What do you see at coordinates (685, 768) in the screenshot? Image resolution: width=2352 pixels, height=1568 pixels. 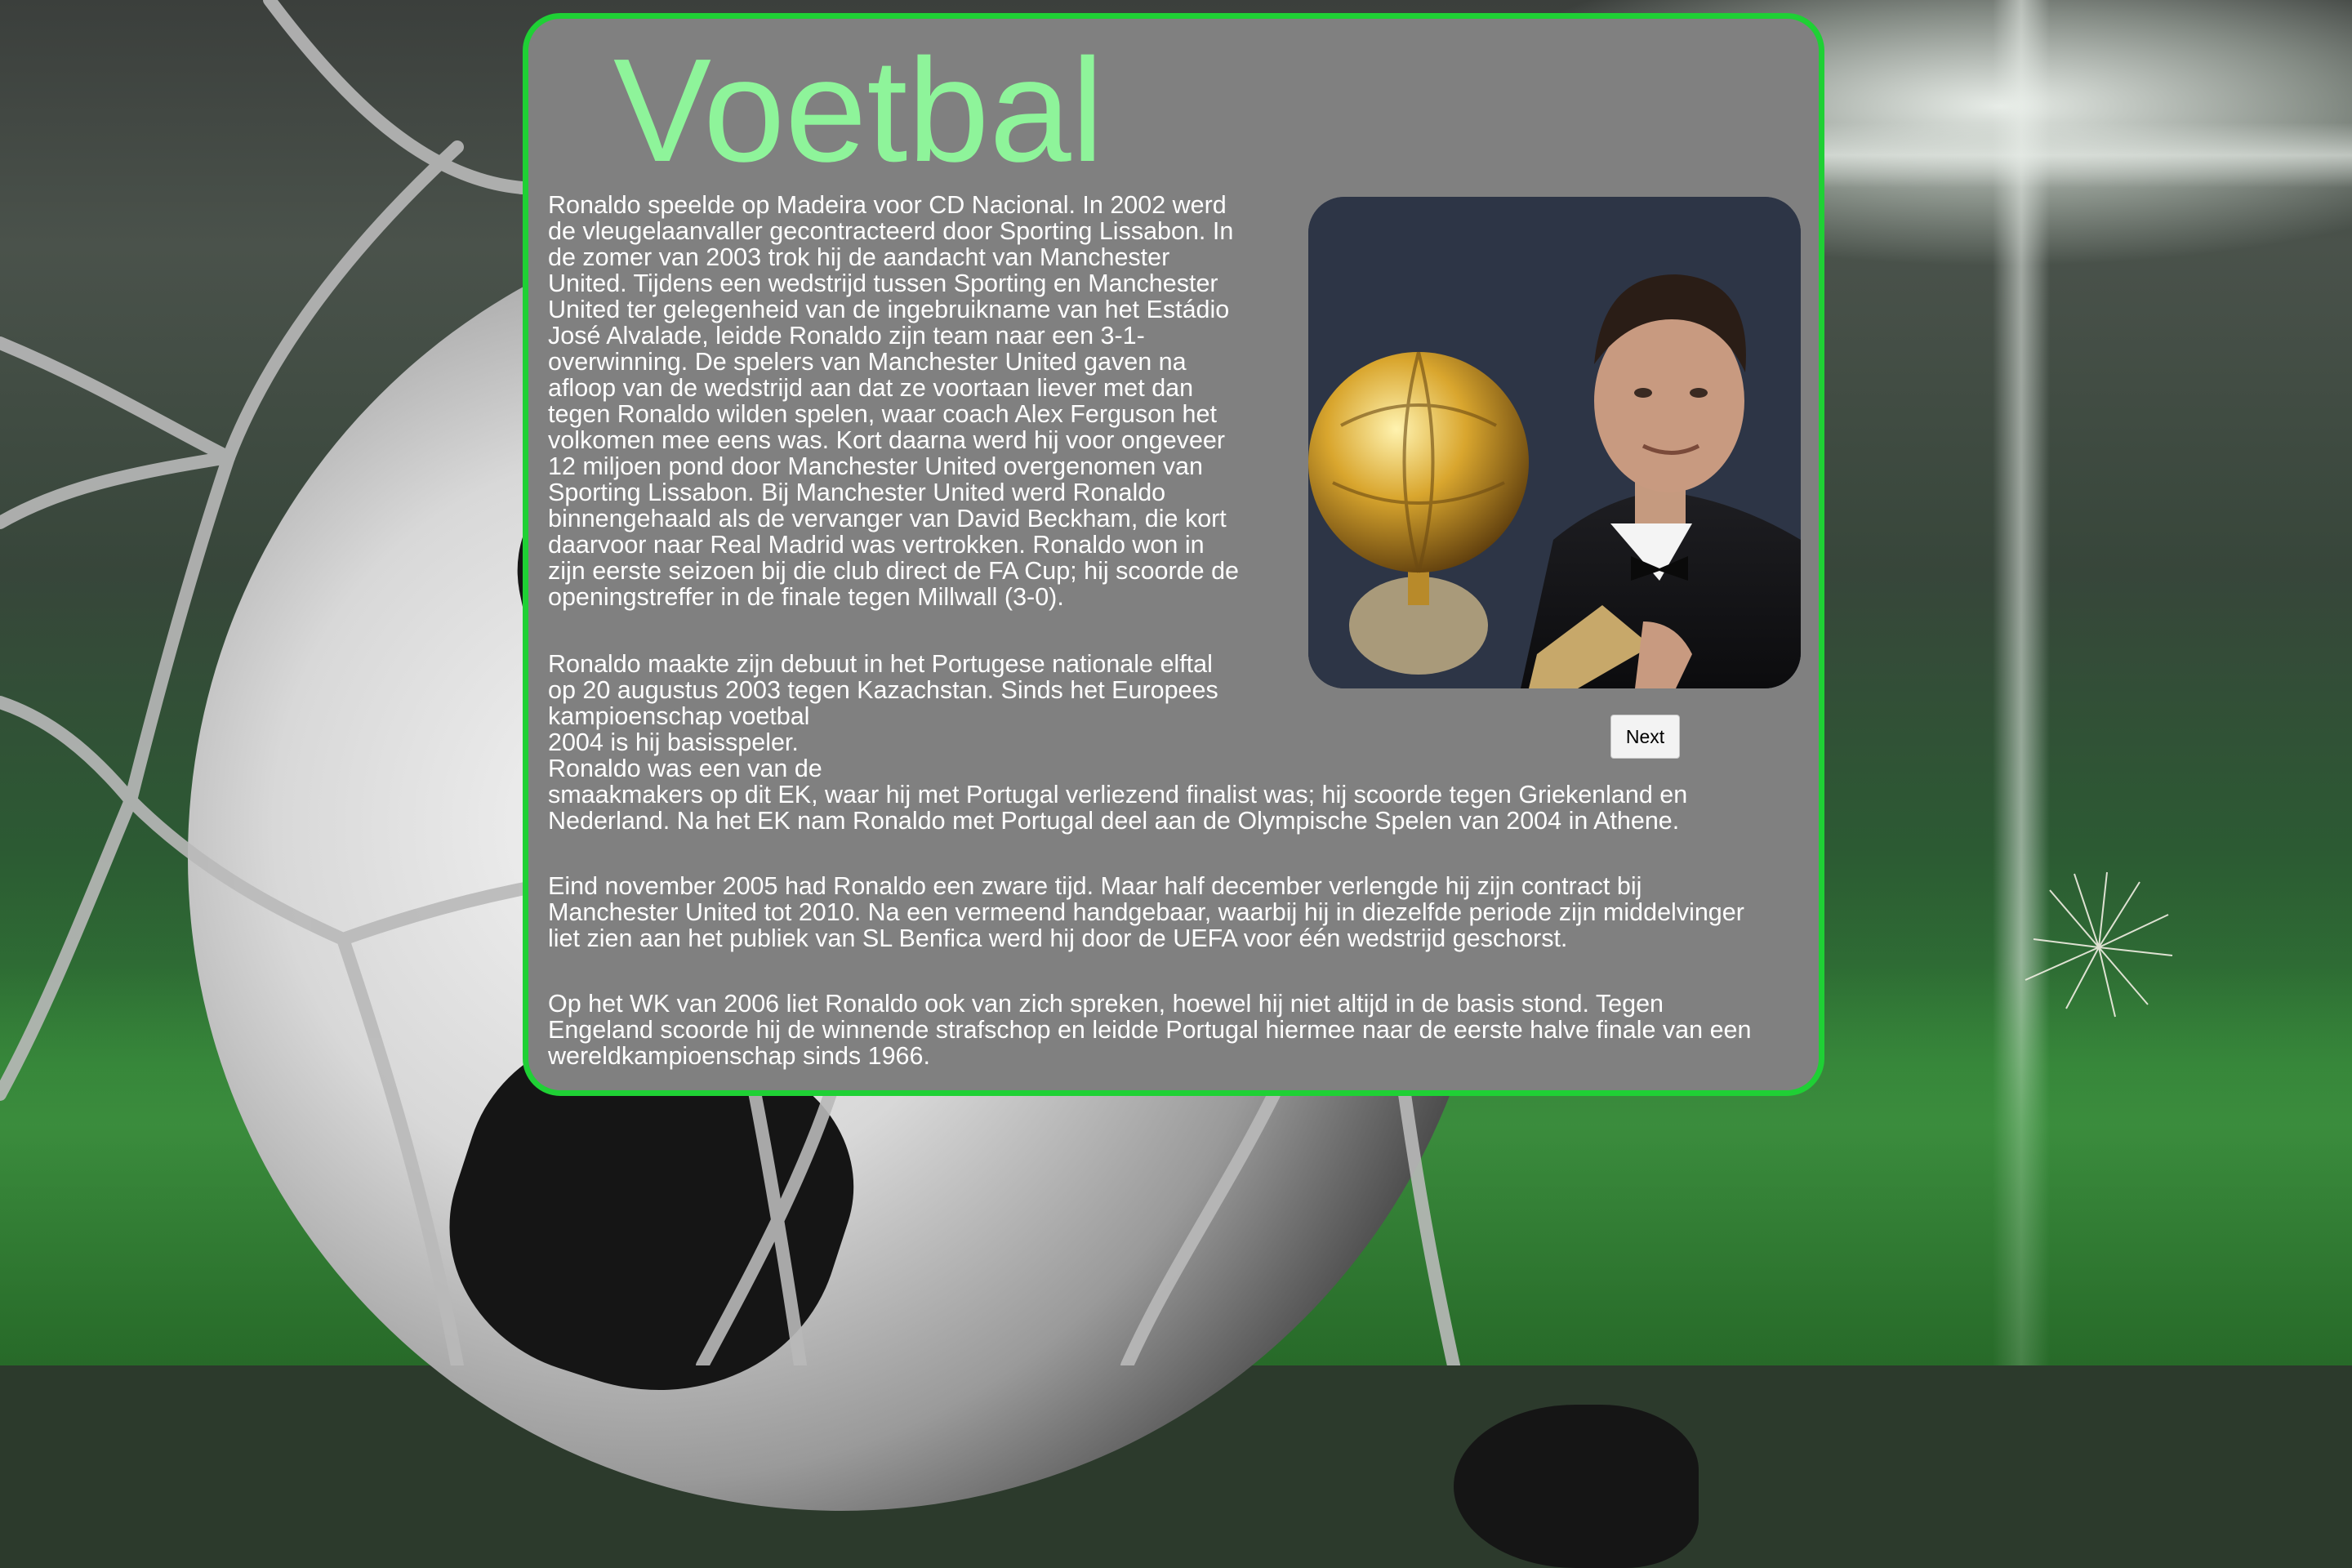 I see `paragraph-line: Ronaldo was een van de` at bounding box center [685, 768].